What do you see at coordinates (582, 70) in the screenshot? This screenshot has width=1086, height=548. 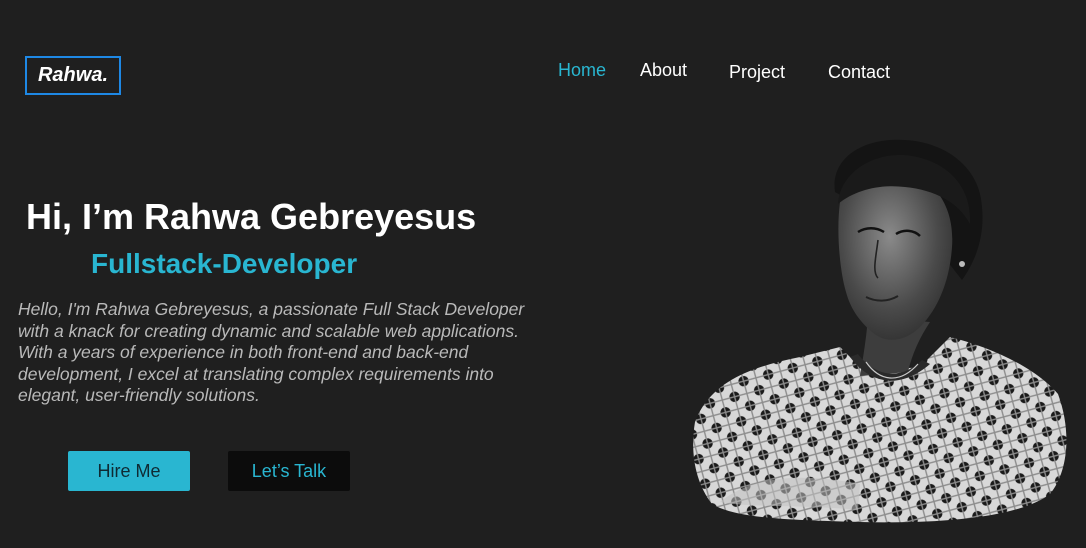 I see `nav-home-link: Home` at bounding box center [582, 70].